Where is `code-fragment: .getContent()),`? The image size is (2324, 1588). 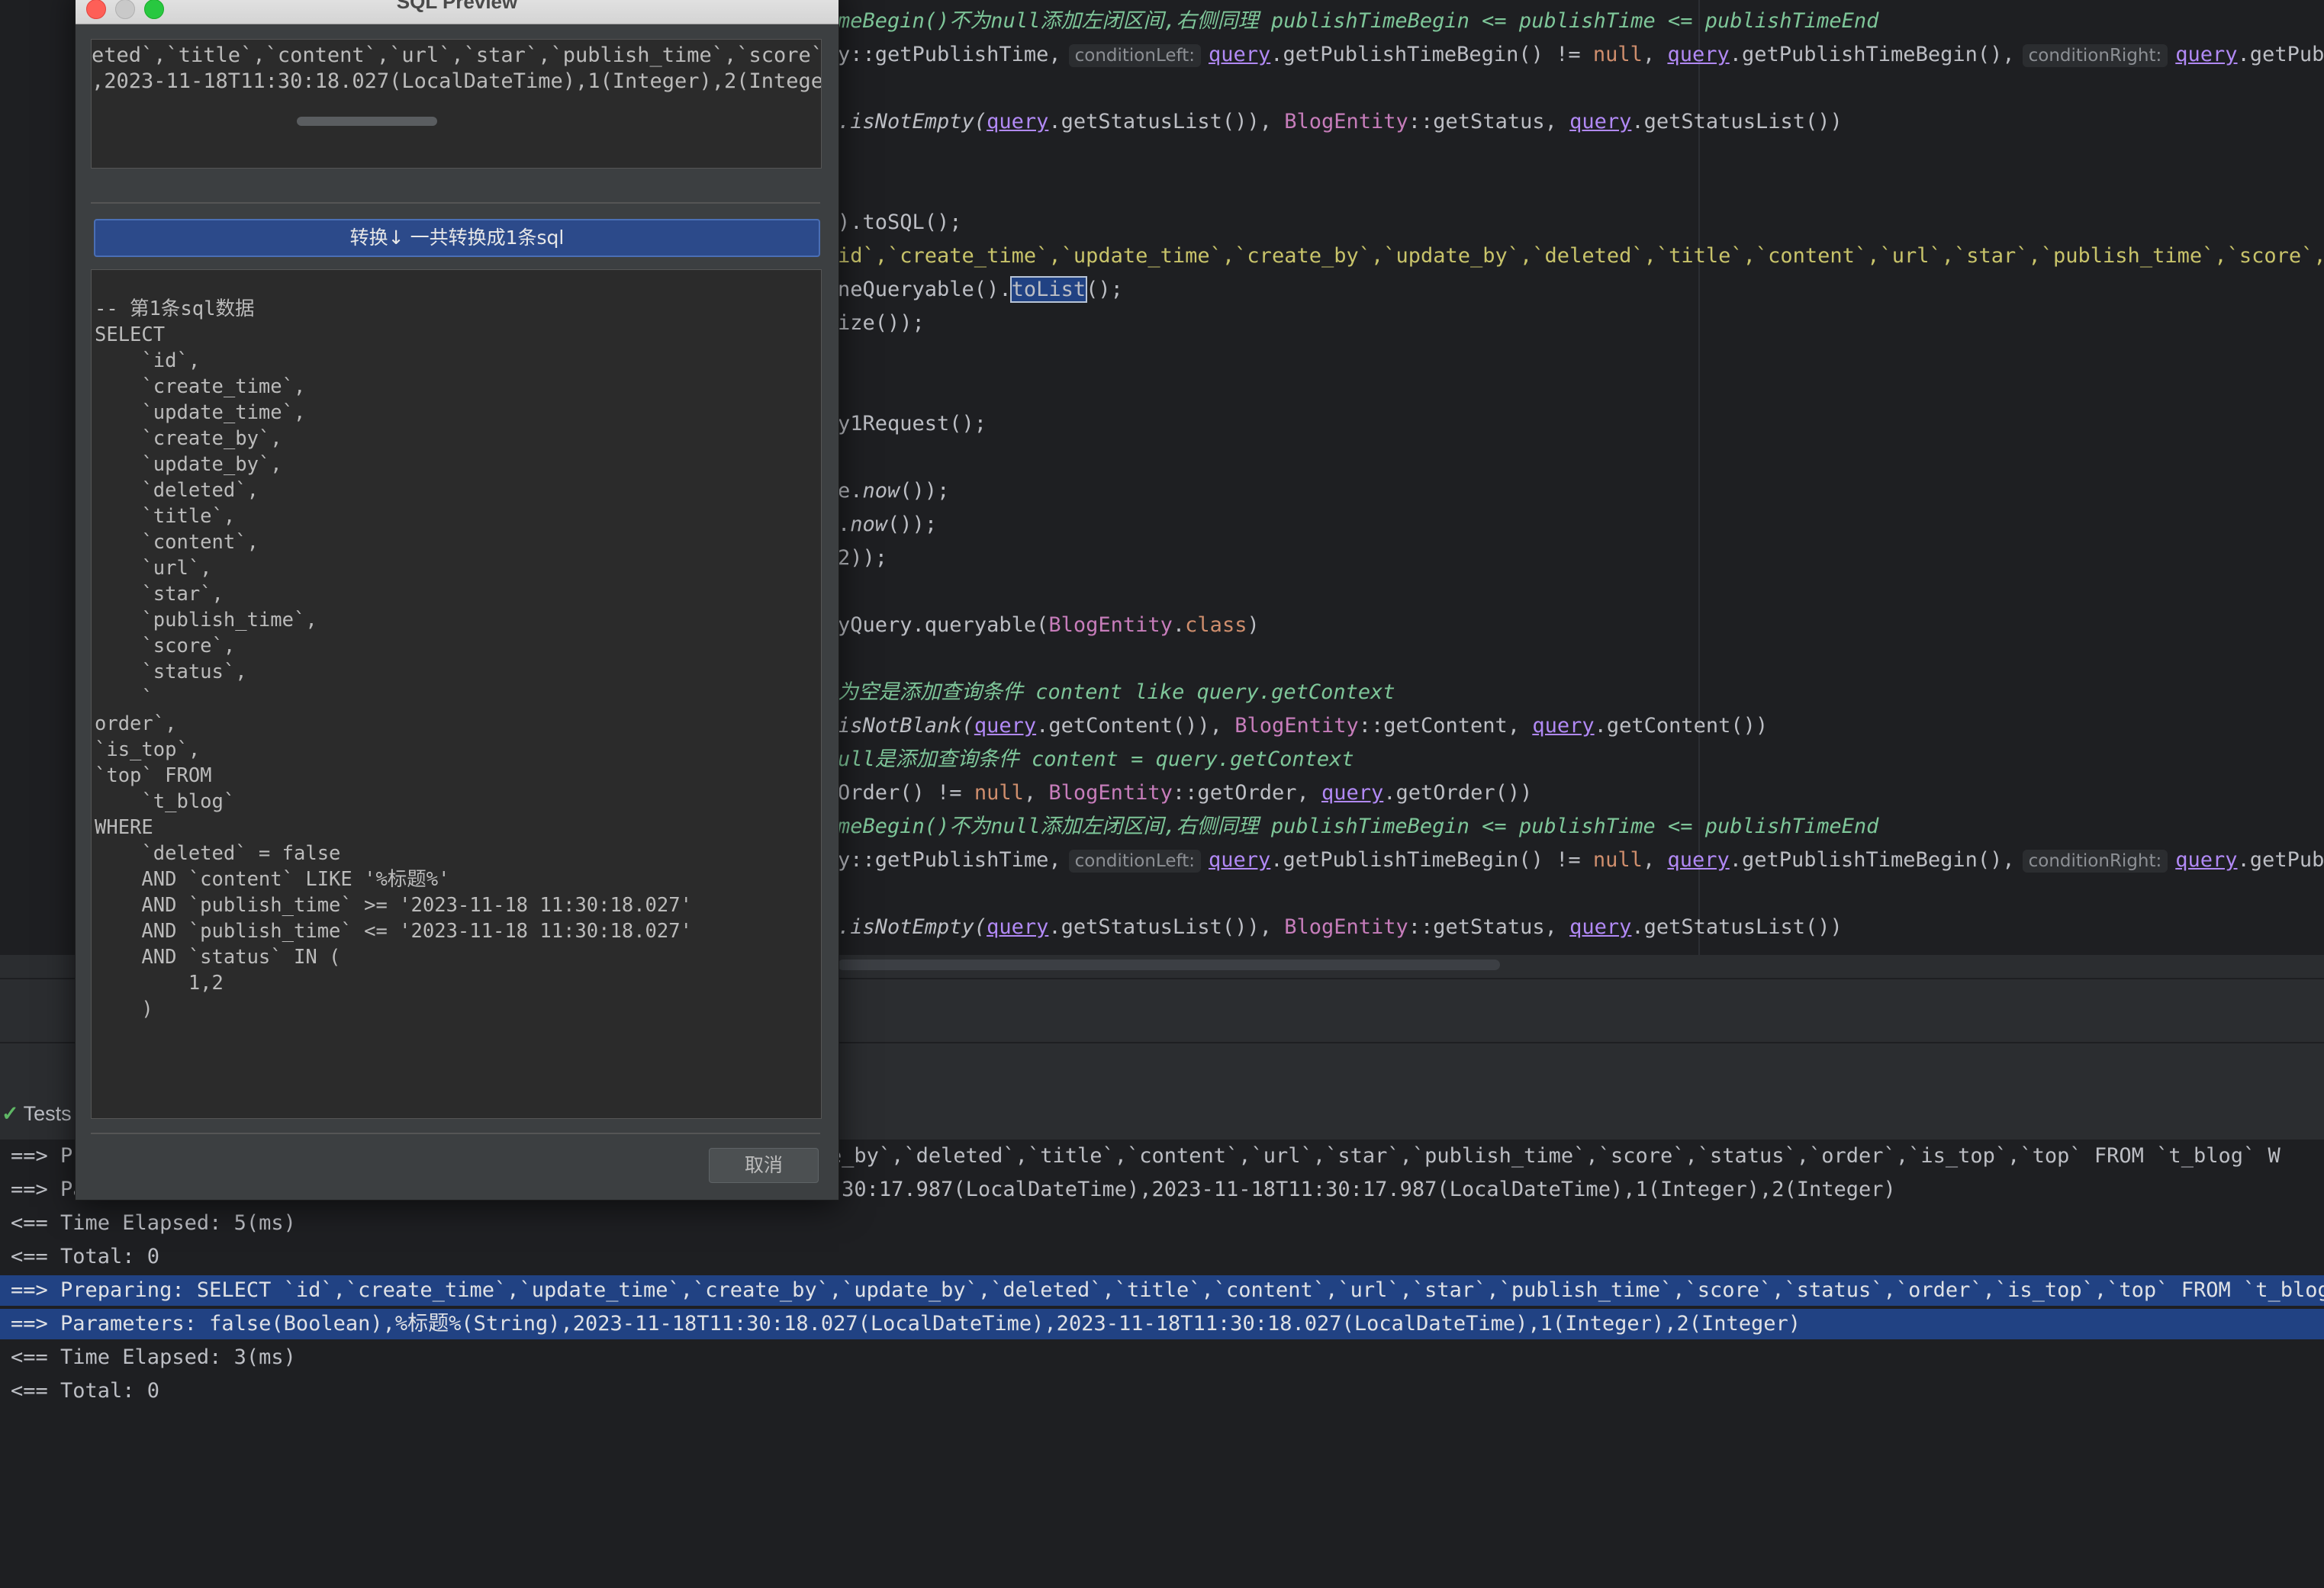 code-fragment: .getContent()), is located at coordinates (1135, 726).